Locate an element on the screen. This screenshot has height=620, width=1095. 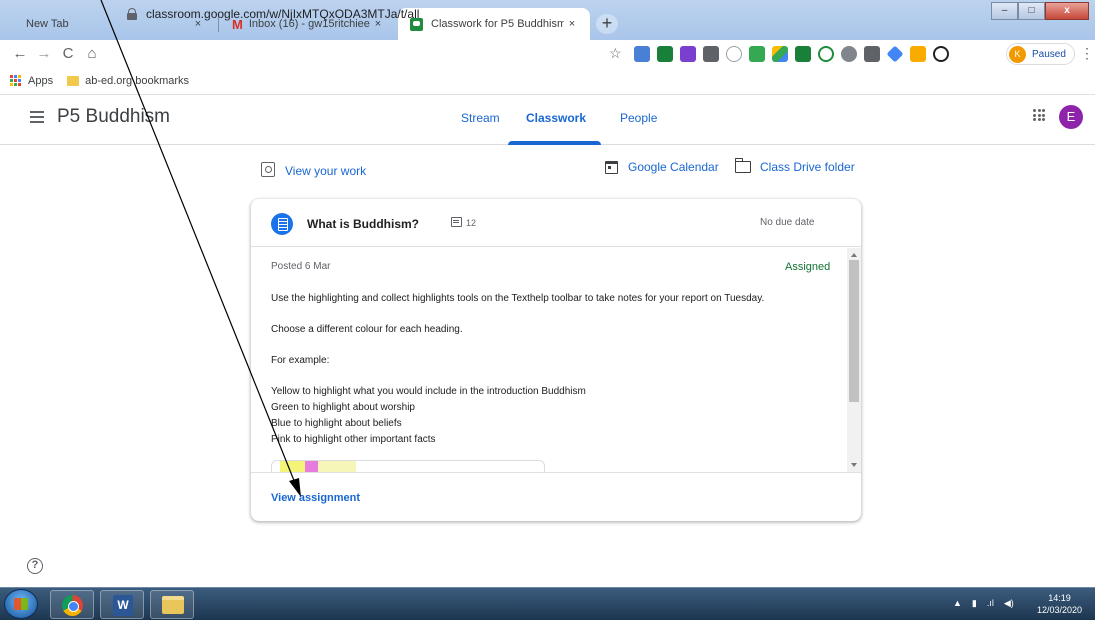
view-your-work-label: View your work is located at coordinates (326, 171).